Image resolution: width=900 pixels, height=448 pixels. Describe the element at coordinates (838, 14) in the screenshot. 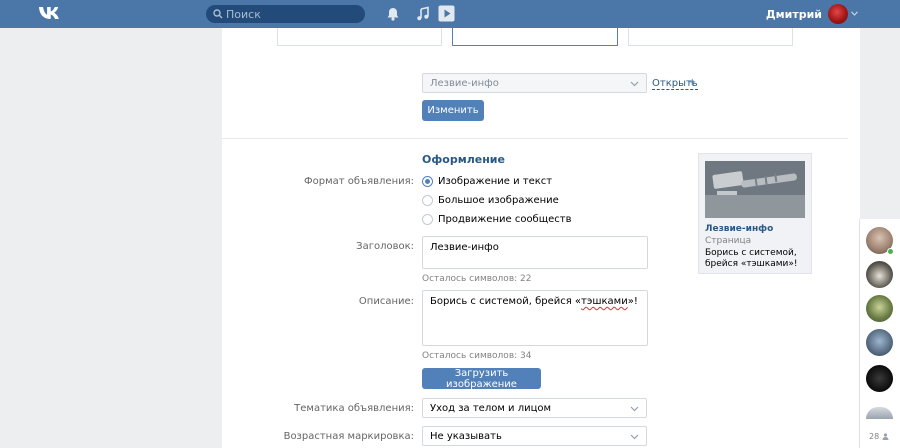

I see `user-avatar` at that location.